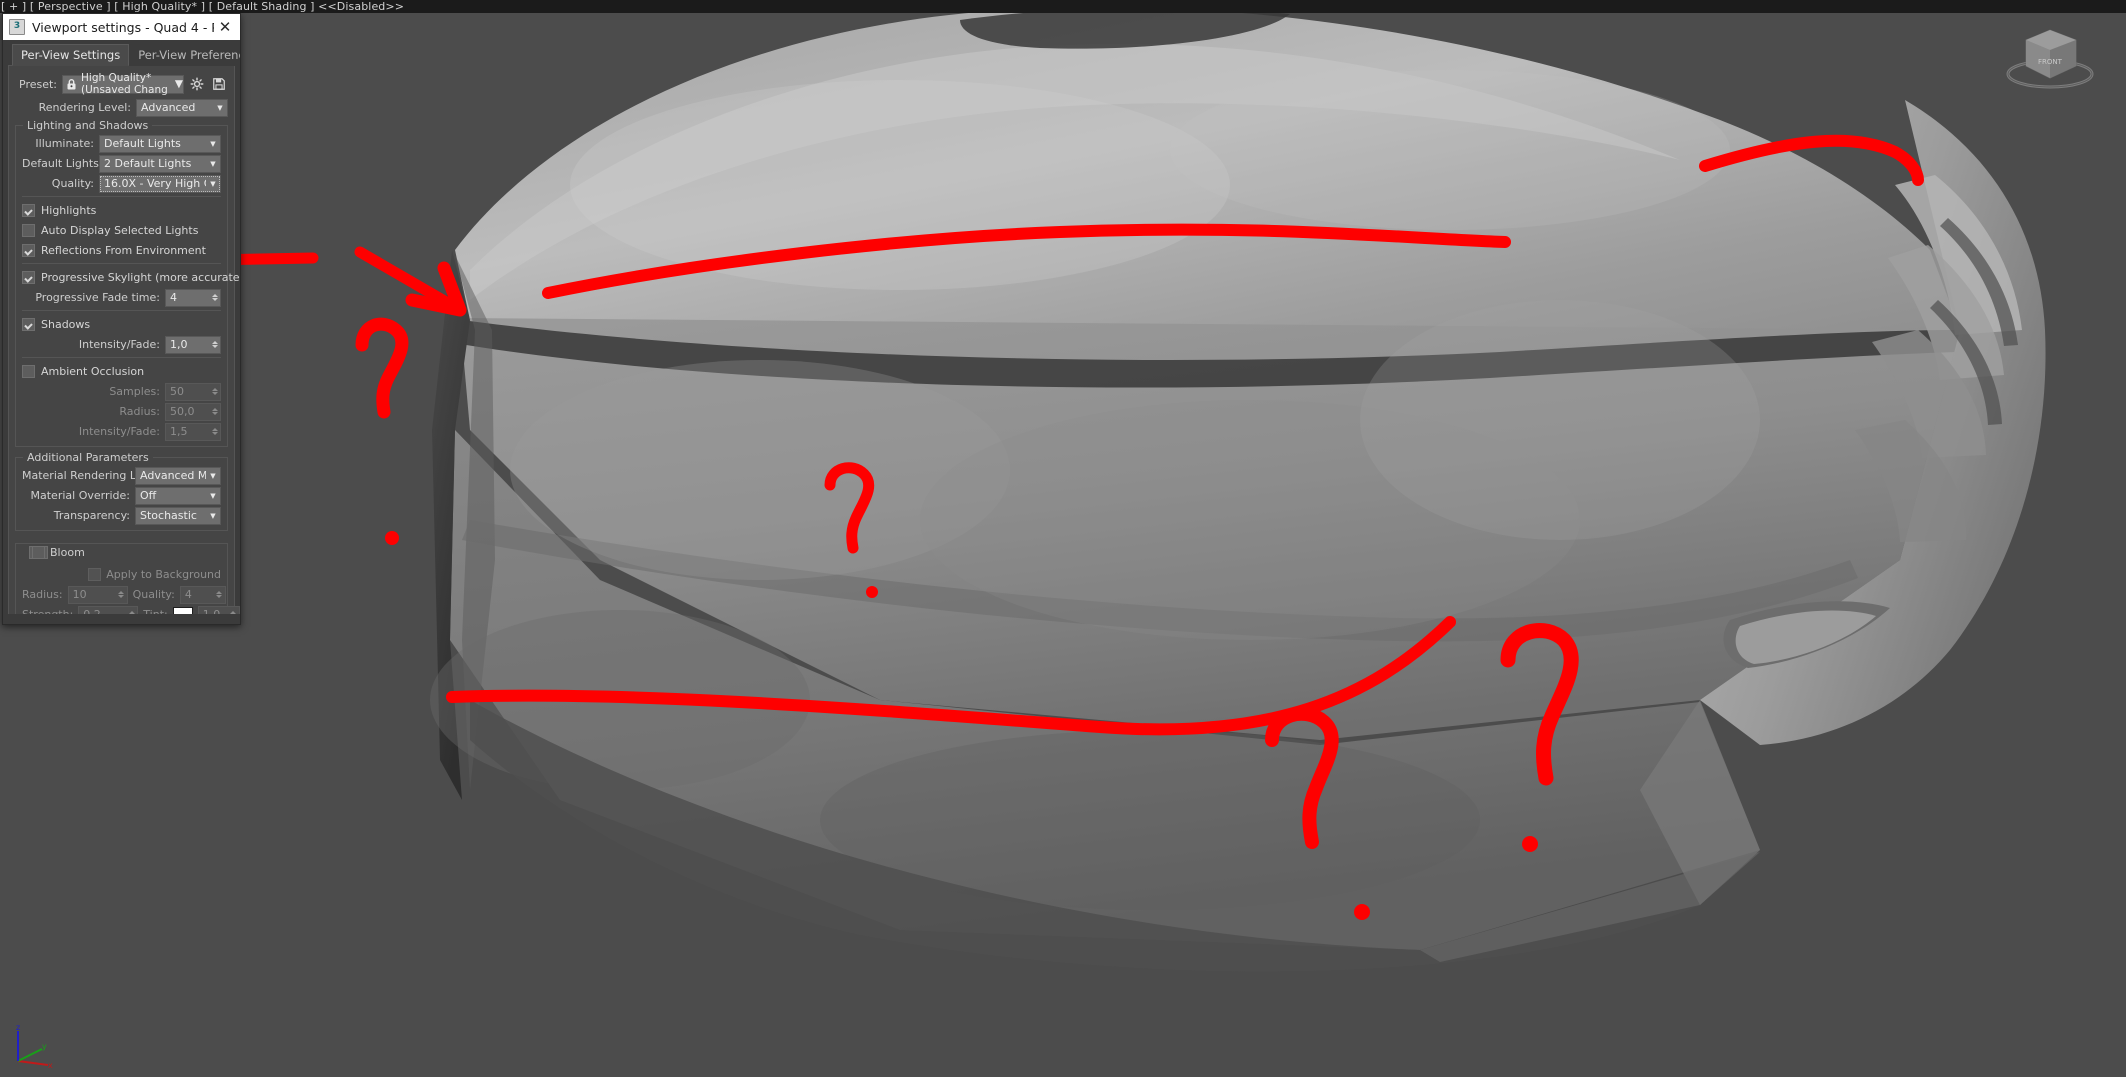  Describe the element at coordinates (182, 610) in the screenshot. I see `bloom-tint-swatch` at that location.